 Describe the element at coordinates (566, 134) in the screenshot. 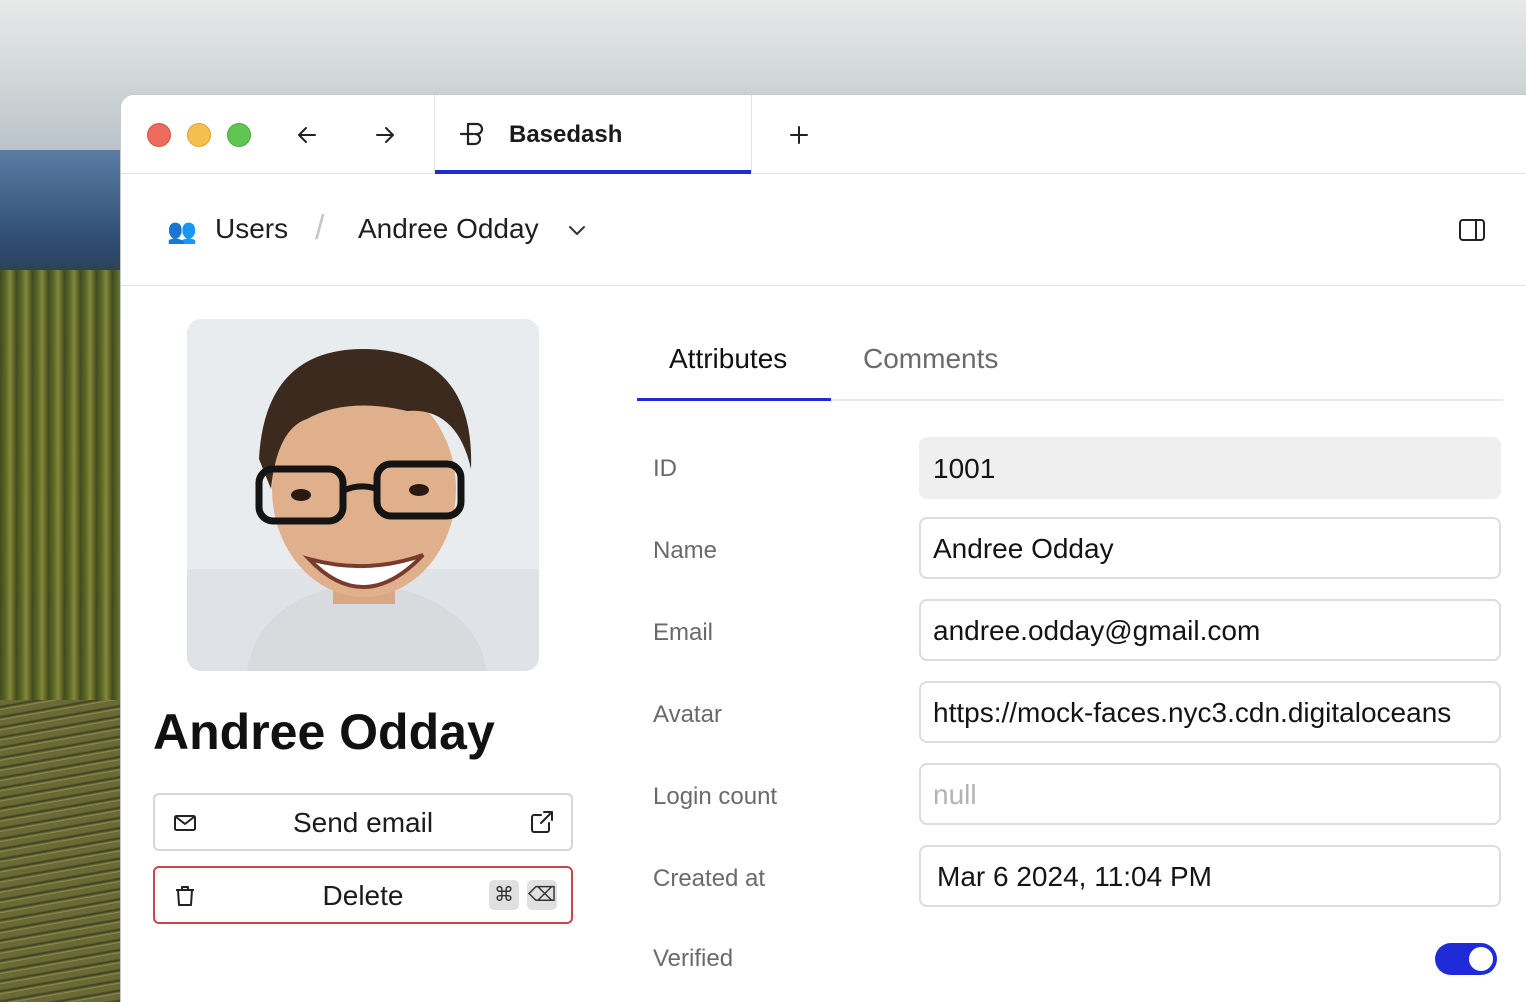

I see `tab-title: Basedash` at that location.